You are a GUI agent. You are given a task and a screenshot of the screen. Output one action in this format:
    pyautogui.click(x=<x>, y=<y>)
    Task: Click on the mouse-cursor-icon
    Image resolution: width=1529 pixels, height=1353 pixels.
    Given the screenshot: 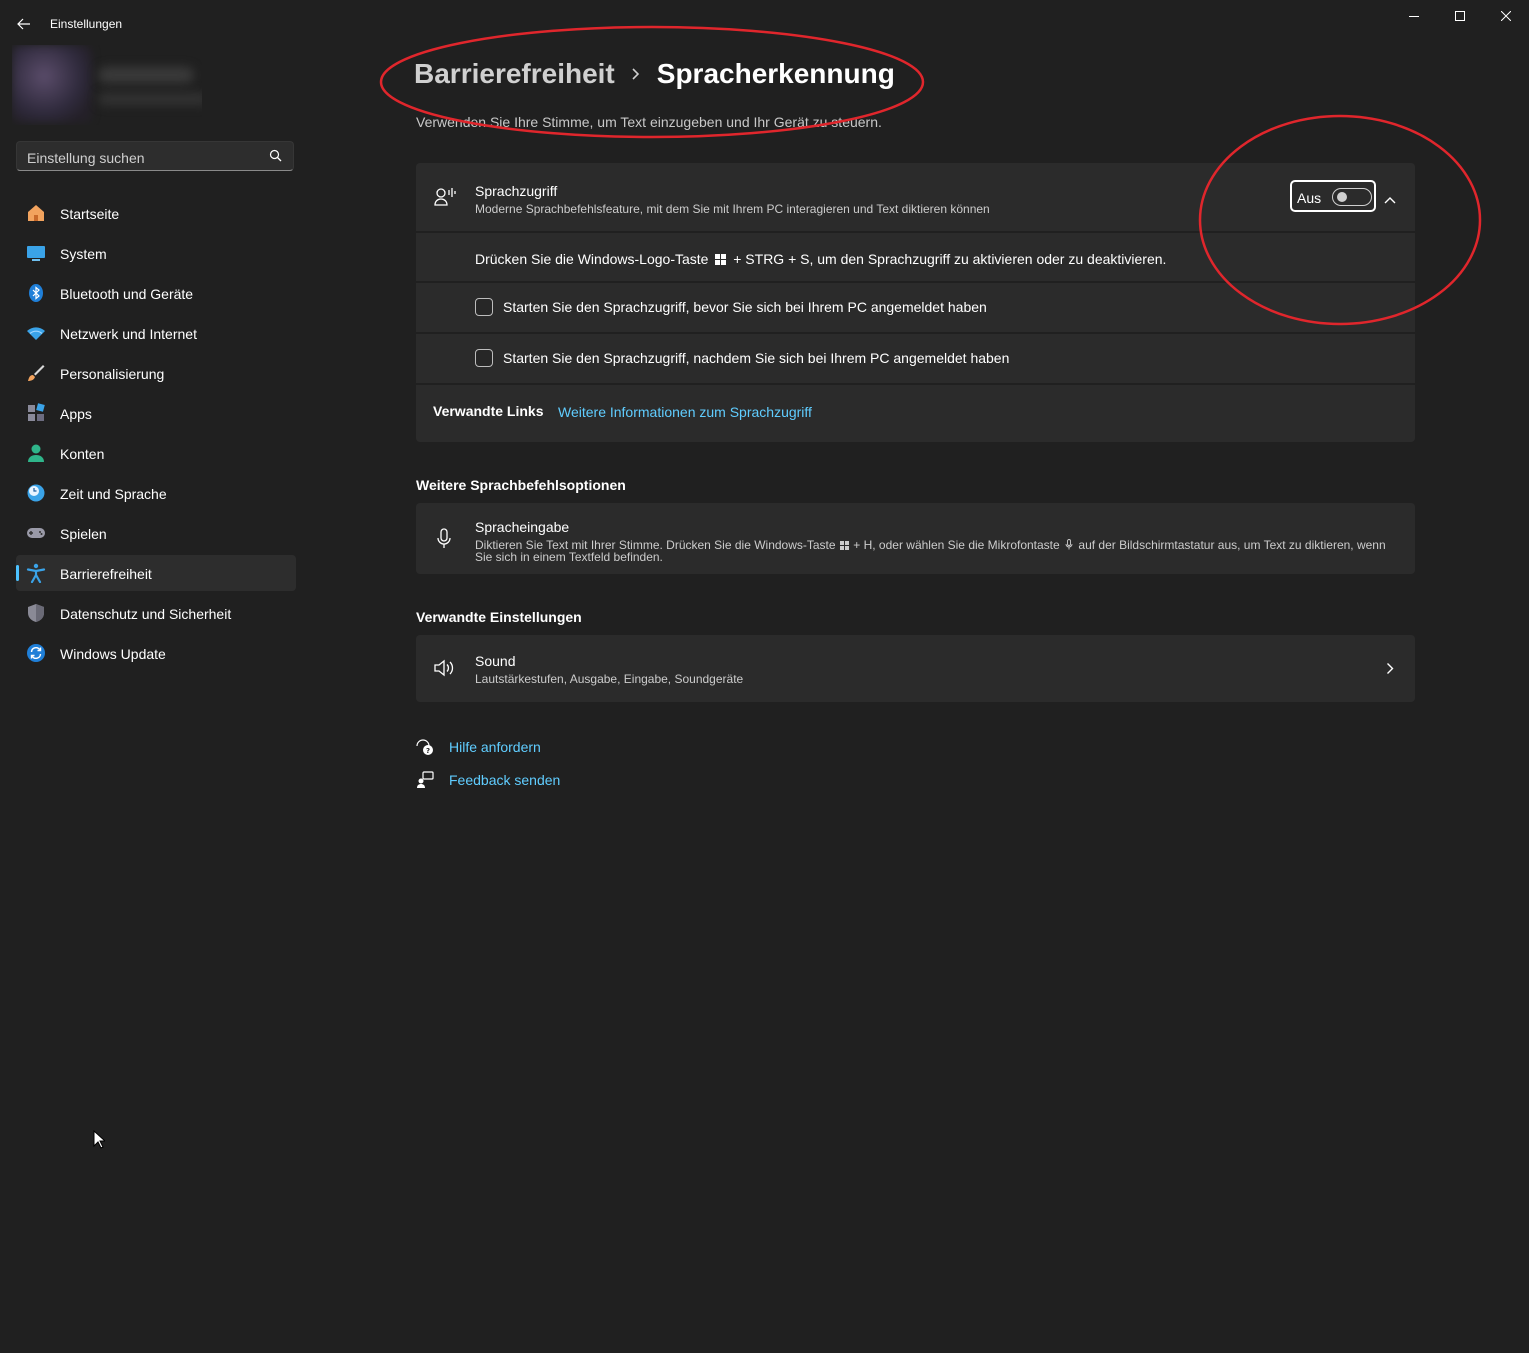 What is the action you would take?
    pyautogui.click(x=100, y=1141)
    